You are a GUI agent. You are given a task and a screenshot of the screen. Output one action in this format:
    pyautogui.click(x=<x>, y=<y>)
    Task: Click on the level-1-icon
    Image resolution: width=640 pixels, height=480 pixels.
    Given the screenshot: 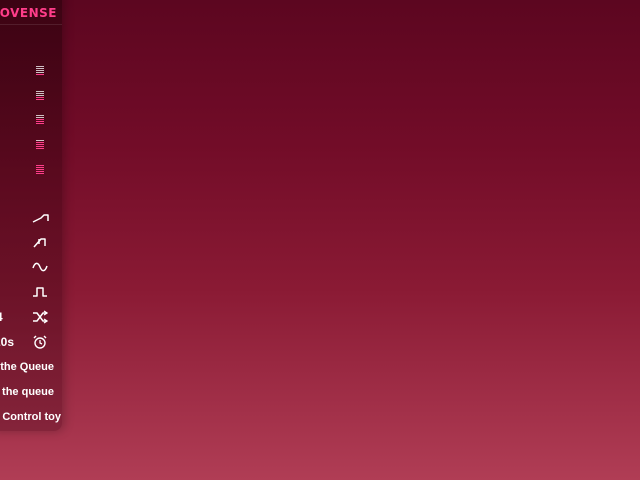 What is the action you would take?
    pyautogui.click(x=40, y=70)
    